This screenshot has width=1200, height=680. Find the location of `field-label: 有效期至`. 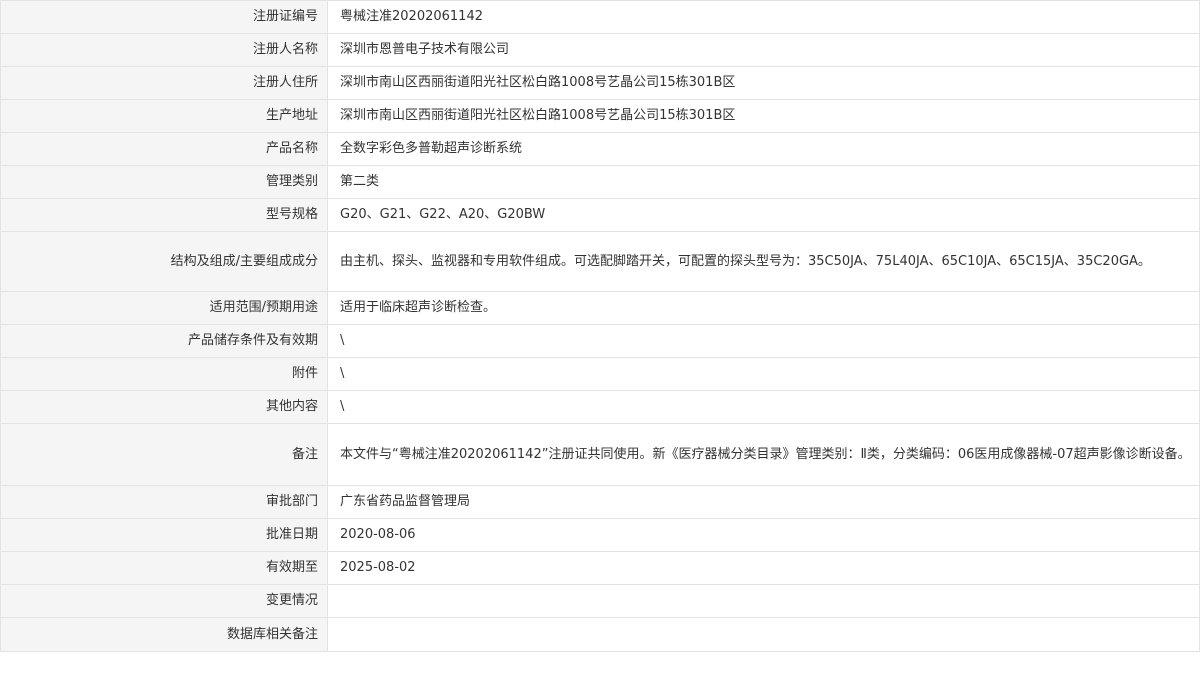

field-label: 有效期至 is located at coordinates (164, 568).